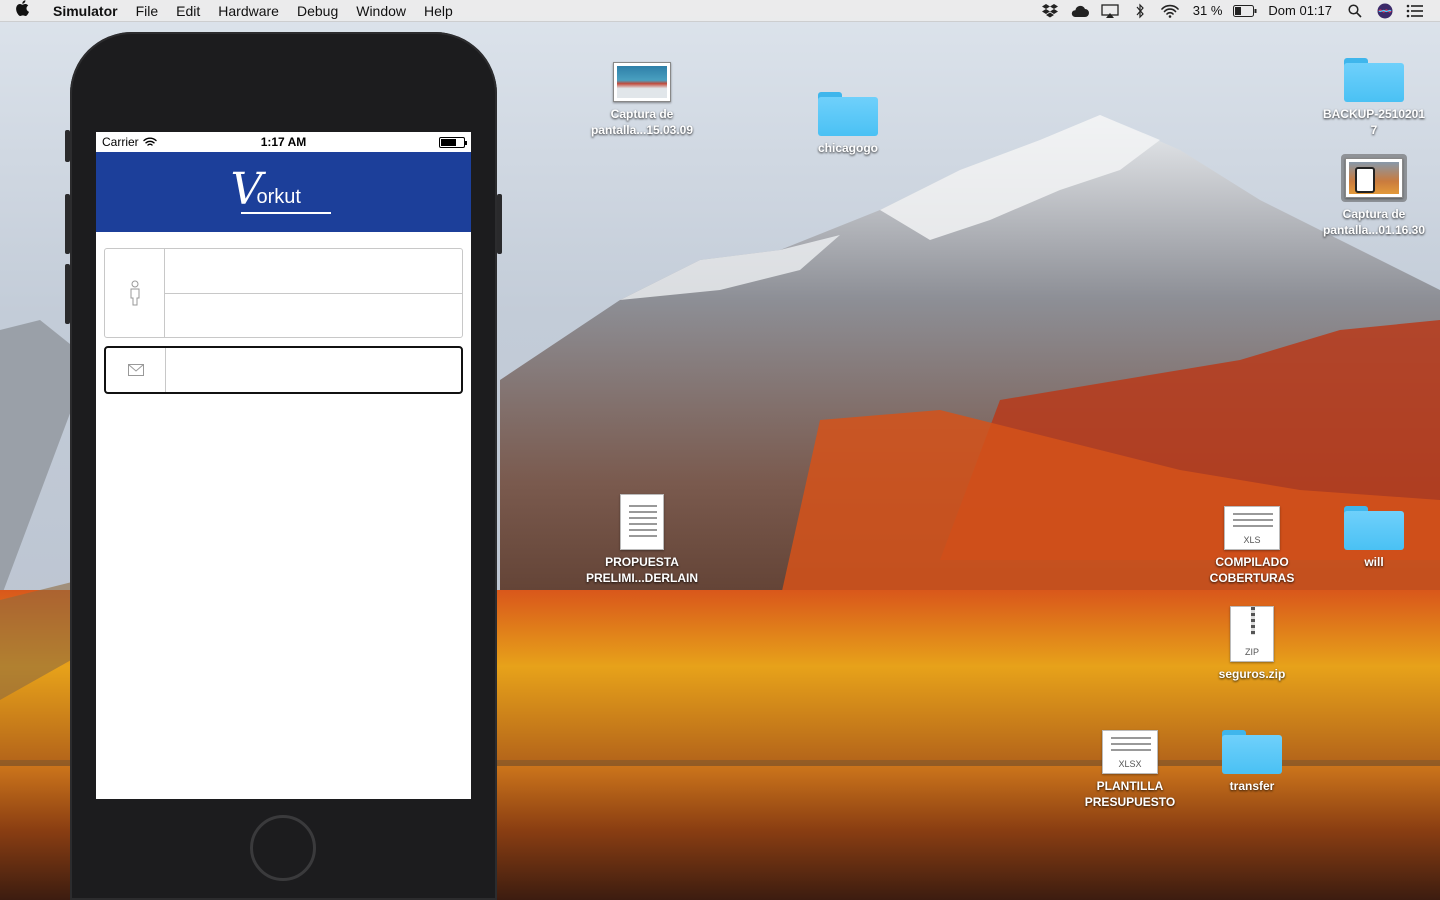 This screenshot has height=900, width=1440. I want to click on desktop-icon-xlsx-plantilla: XLSX PLANTILLA PRESUPUESTO, so click(1130, 760).